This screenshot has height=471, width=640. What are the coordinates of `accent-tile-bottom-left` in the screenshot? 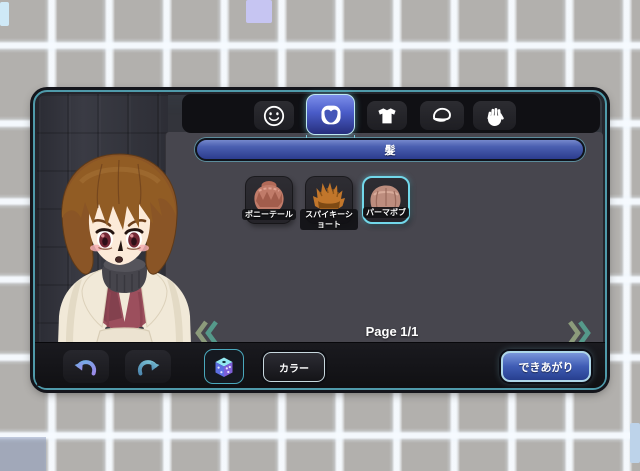 It's located at (23, 454).